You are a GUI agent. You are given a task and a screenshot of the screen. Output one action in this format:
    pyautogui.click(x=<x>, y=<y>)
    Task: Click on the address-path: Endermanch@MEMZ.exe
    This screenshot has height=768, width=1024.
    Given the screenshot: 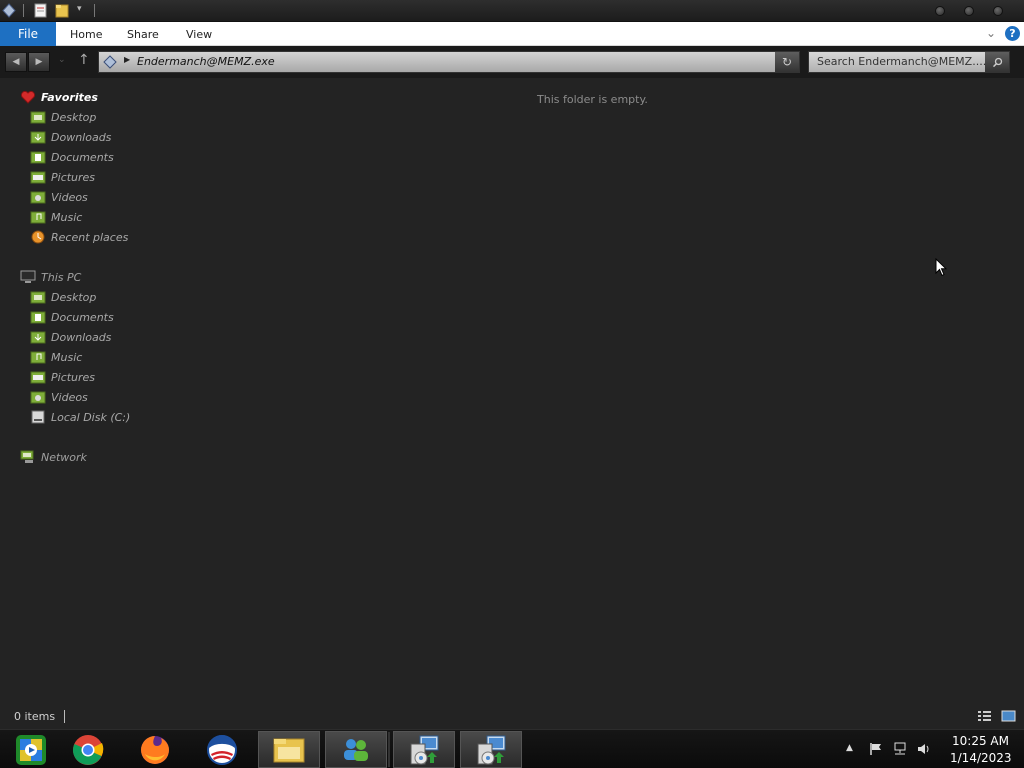 What is the action you would take?
    pyautogui.click(x=206, y=61)
    